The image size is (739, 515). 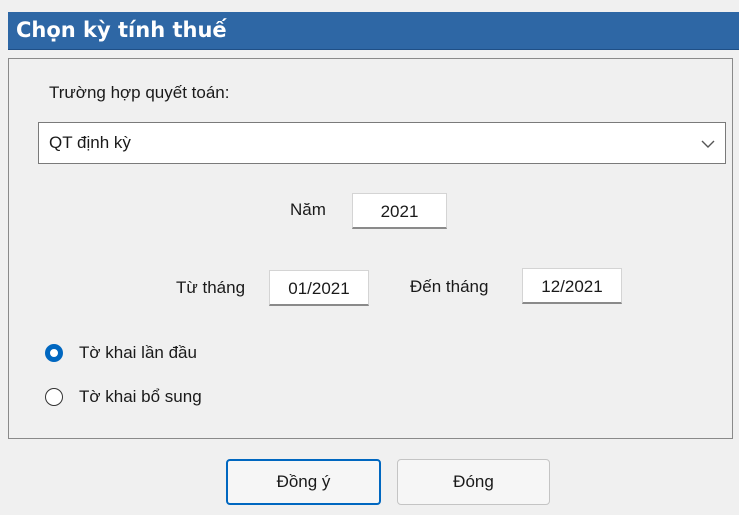 I want to click on radio-supplementary-declaration, so click(x=54, y=397).